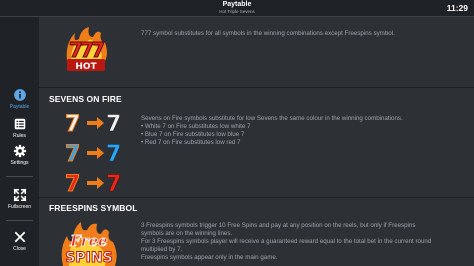 The height and width of the screenshot is (266, 474). What do you see at coordinates (113, 124) in the screenshot?
I see `white-seven-icon: 7` at bounding box center [113, 124].